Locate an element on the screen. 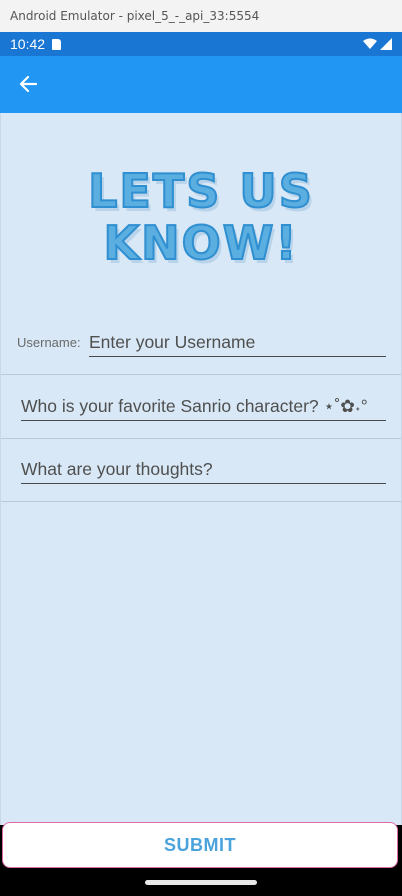  favorite-character-input is located at coordinates (203, 406).